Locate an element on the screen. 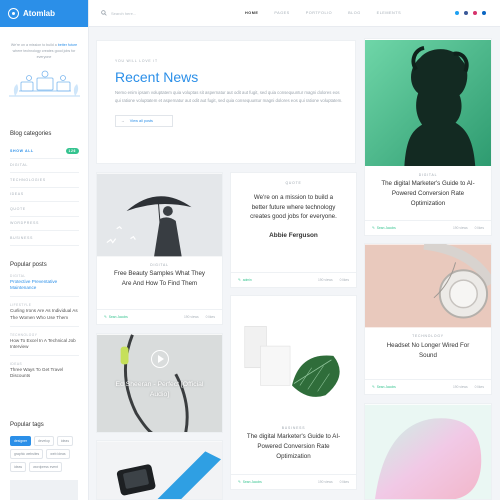  twitter-icon is located at coordinates (457, 13).